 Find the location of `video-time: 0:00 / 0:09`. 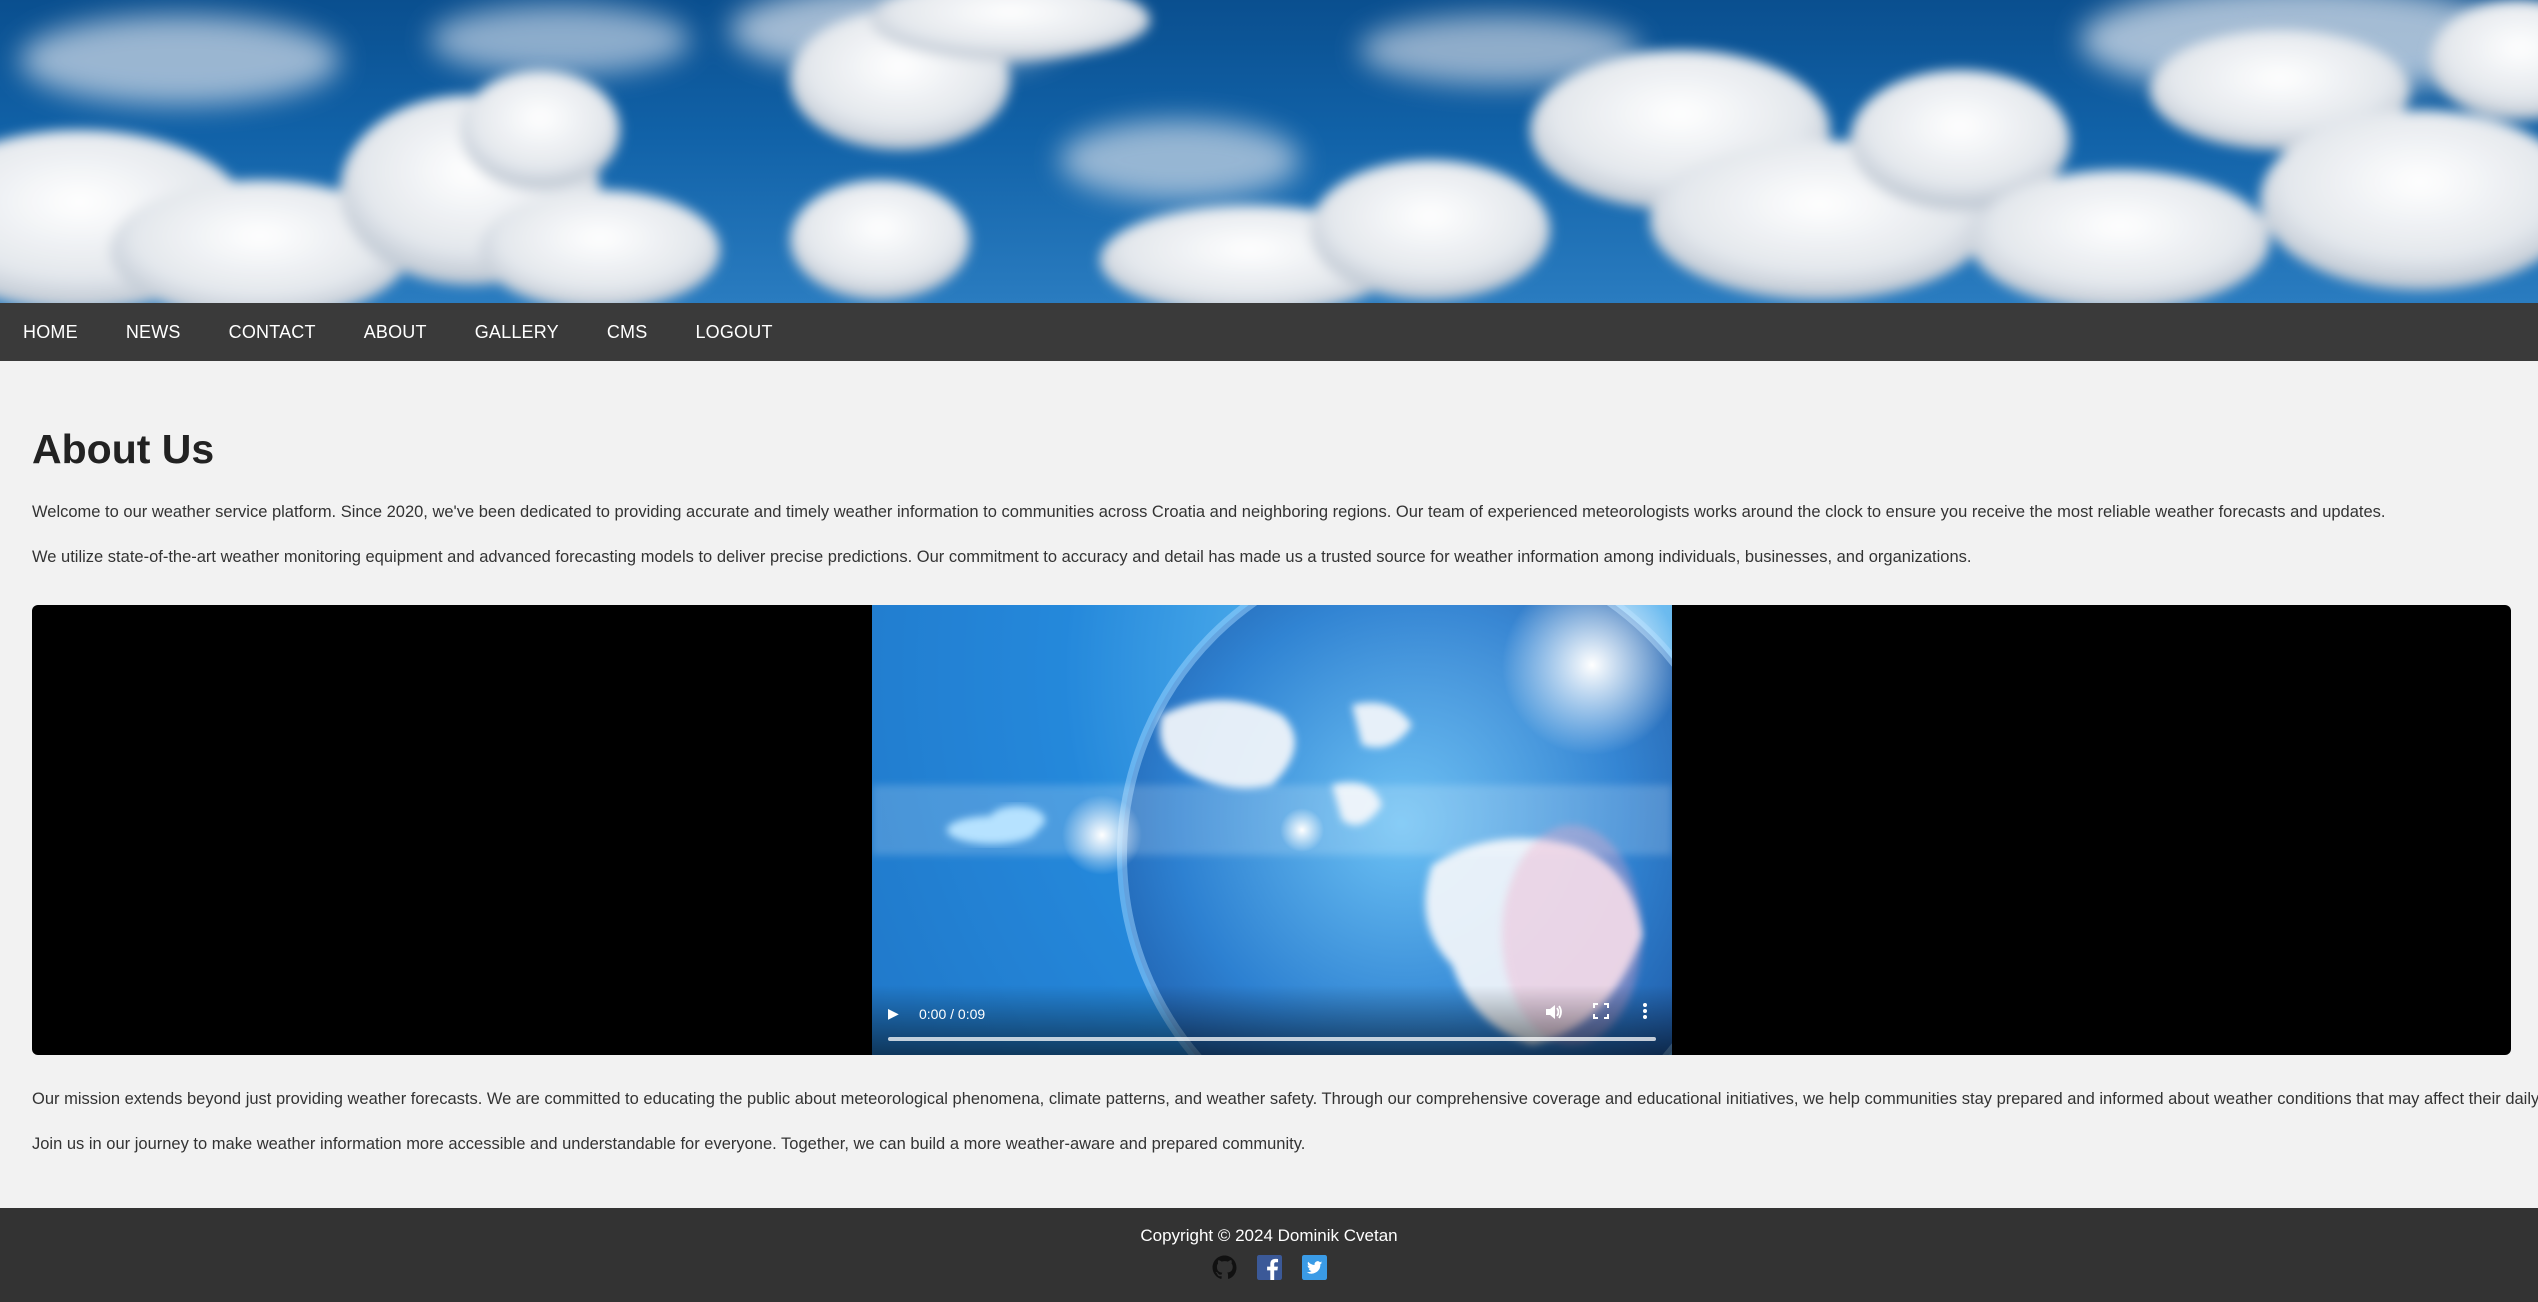

video-time: 0:00 / 0:09 is located at coordinates (952, 1014).